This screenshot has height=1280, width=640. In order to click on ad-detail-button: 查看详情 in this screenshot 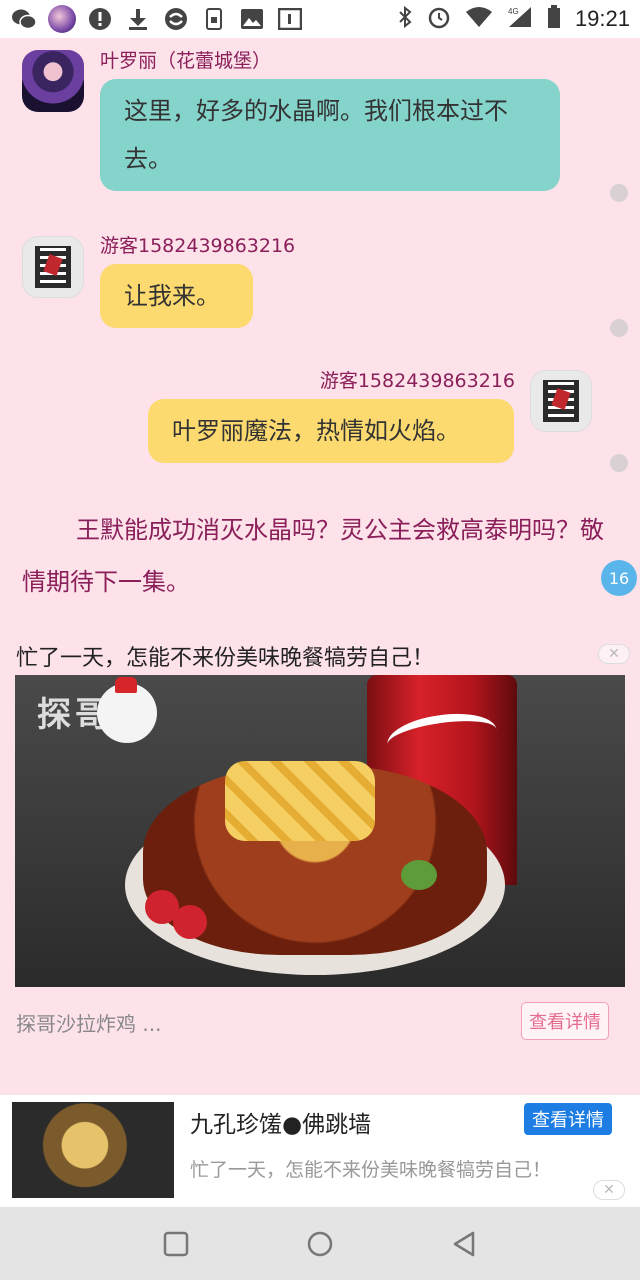, I will do `click(565, 1021)`.